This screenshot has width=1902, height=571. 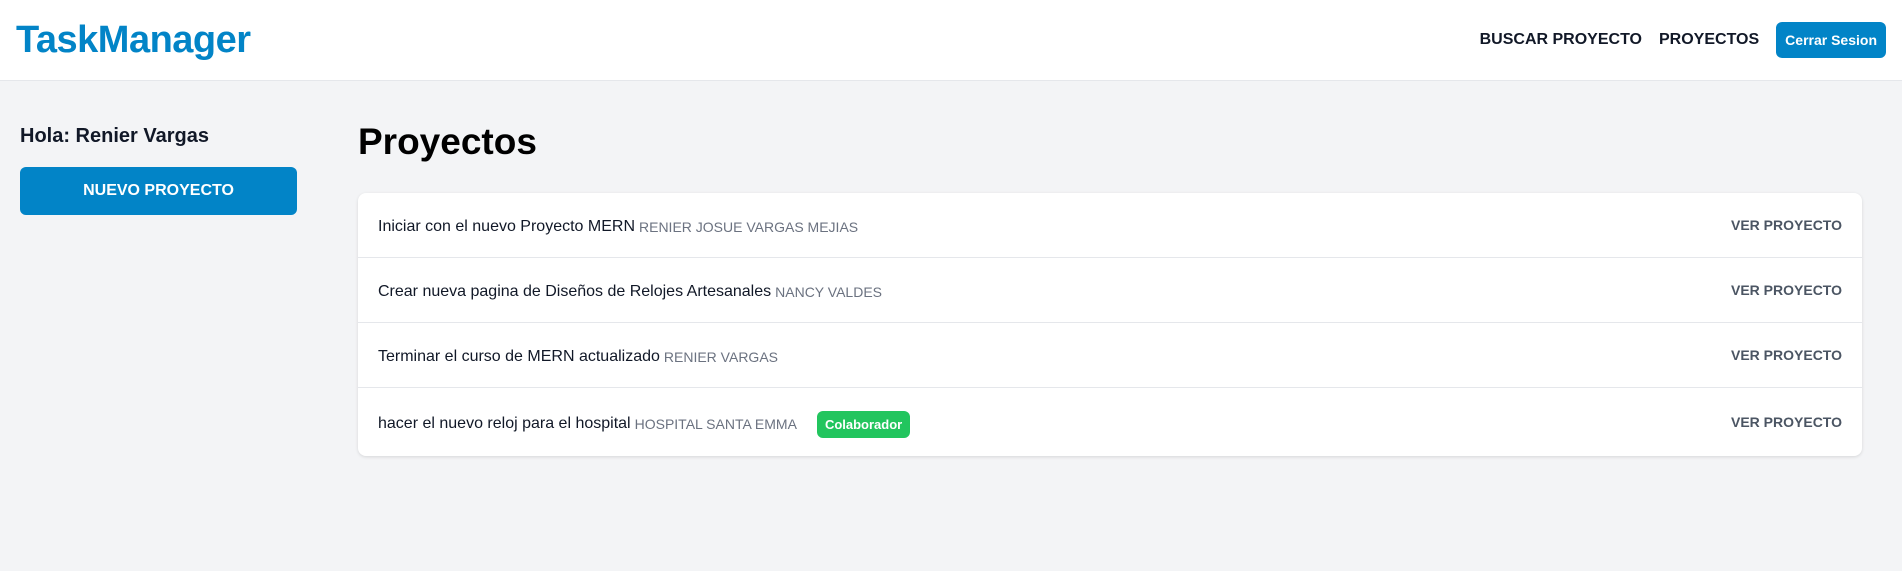 What do you see at coordinates (720, 357) in the screenshot?
I see `project-client: RENIER VARGAS` at bounding box center [720, 357].